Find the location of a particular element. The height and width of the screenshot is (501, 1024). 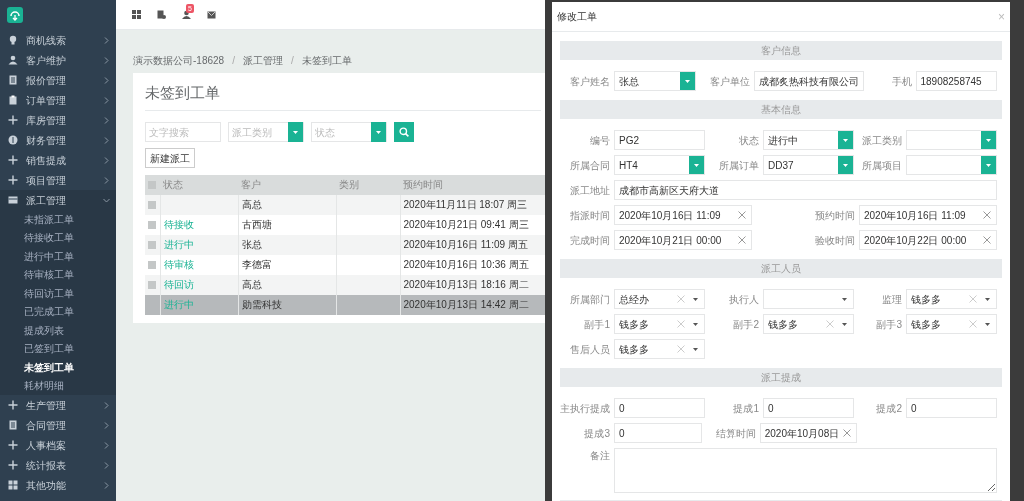

field-label: 验收时间 is located at coordinates (834, 240).